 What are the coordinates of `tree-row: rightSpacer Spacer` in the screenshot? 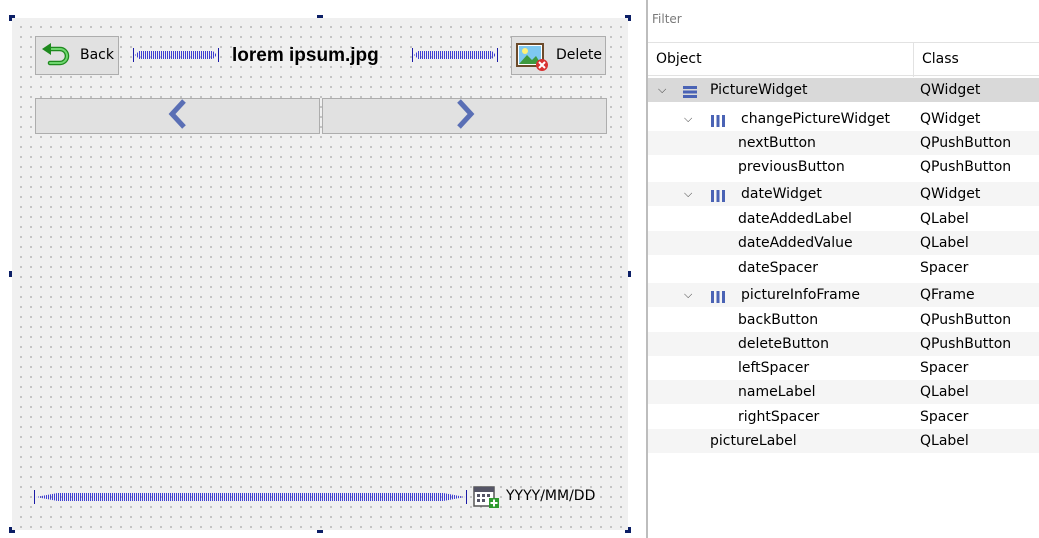 It's located at (843, 417).